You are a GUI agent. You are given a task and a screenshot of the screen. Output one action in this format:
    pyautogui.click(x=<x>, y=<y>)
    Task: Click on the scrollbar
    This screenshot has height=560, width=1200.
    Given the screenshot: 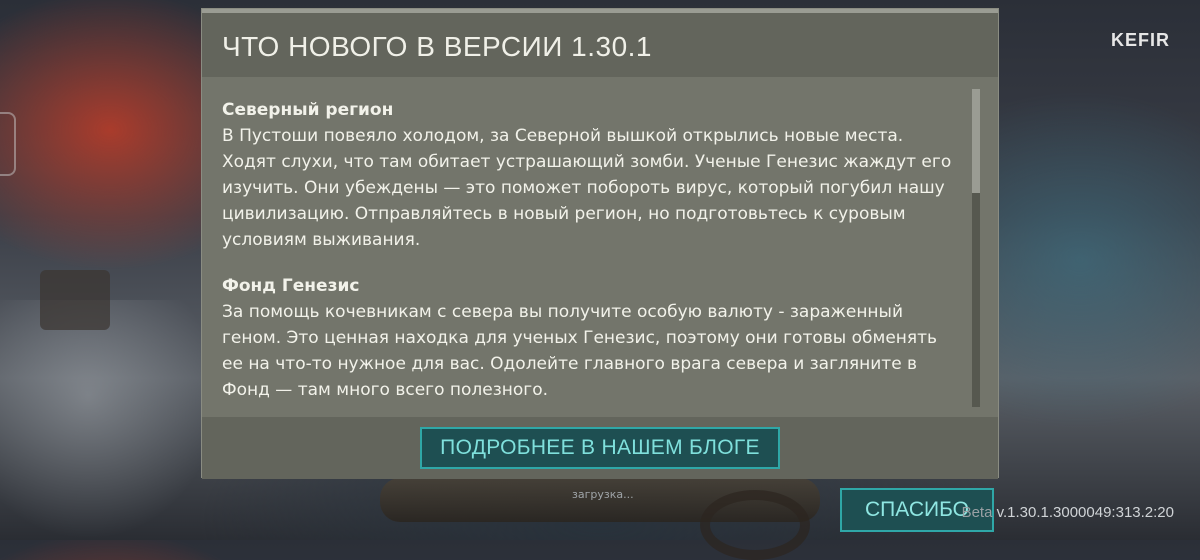 What is the action you would take?
    pyautogui.click(x=976, y=248)
    